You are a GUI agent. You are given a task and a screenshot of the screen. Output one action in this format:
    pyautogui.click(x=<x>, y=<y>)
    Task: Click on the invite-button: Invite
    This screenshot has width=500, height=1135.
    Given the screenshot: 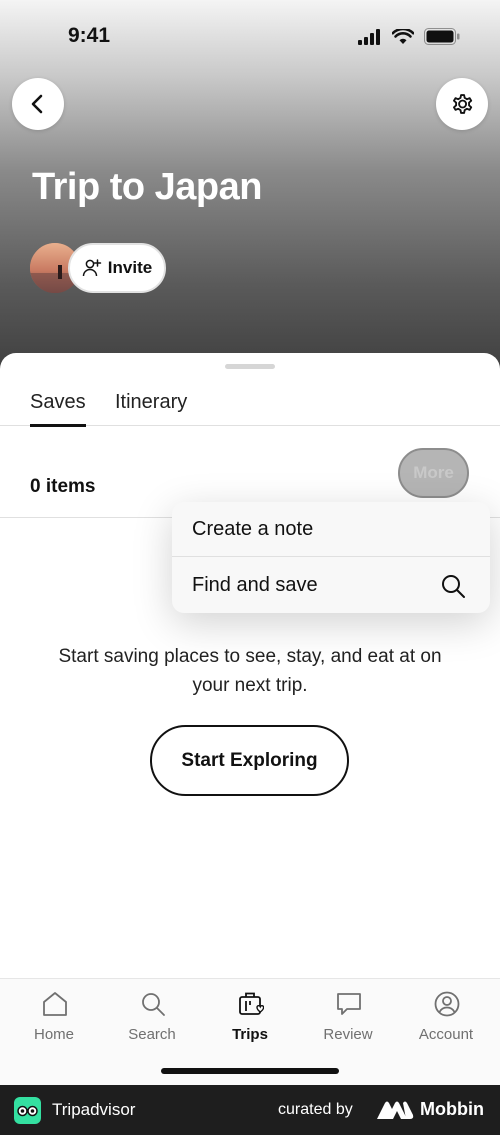 What is the action you would take?
    pyautogui.click(x=117, y=268)
    